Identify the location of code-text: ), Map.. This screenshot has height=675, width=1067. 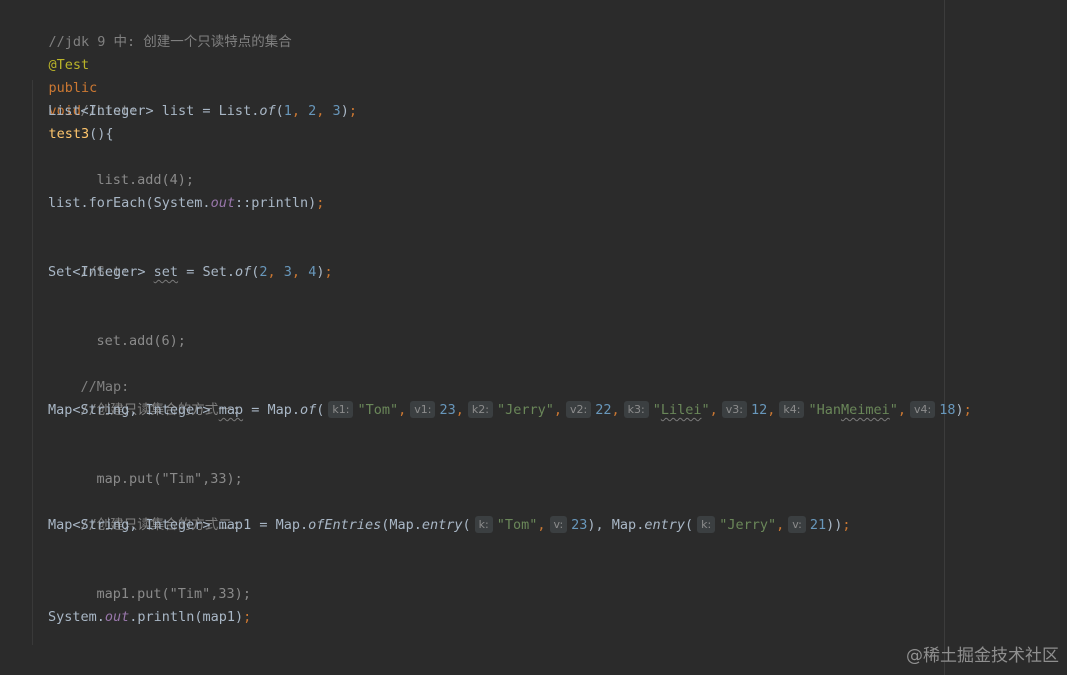
(616, 525).